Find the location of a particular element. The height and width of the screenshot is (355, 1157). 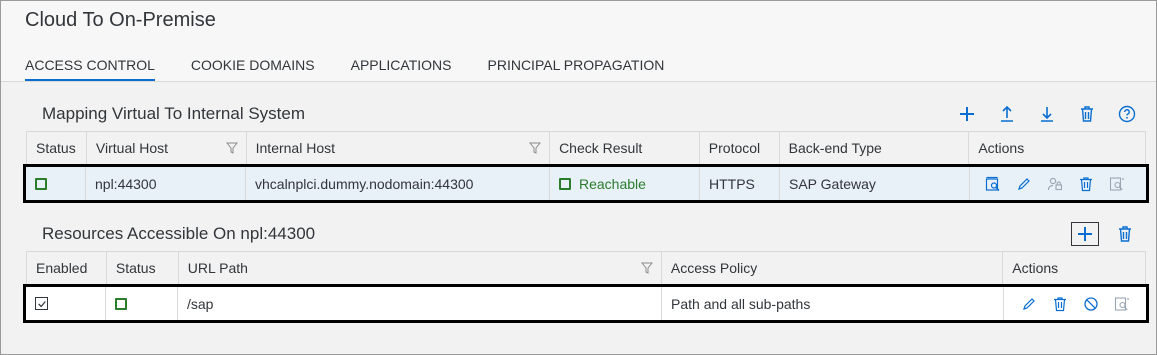

download-icon is located at coordinates (1047, 114).